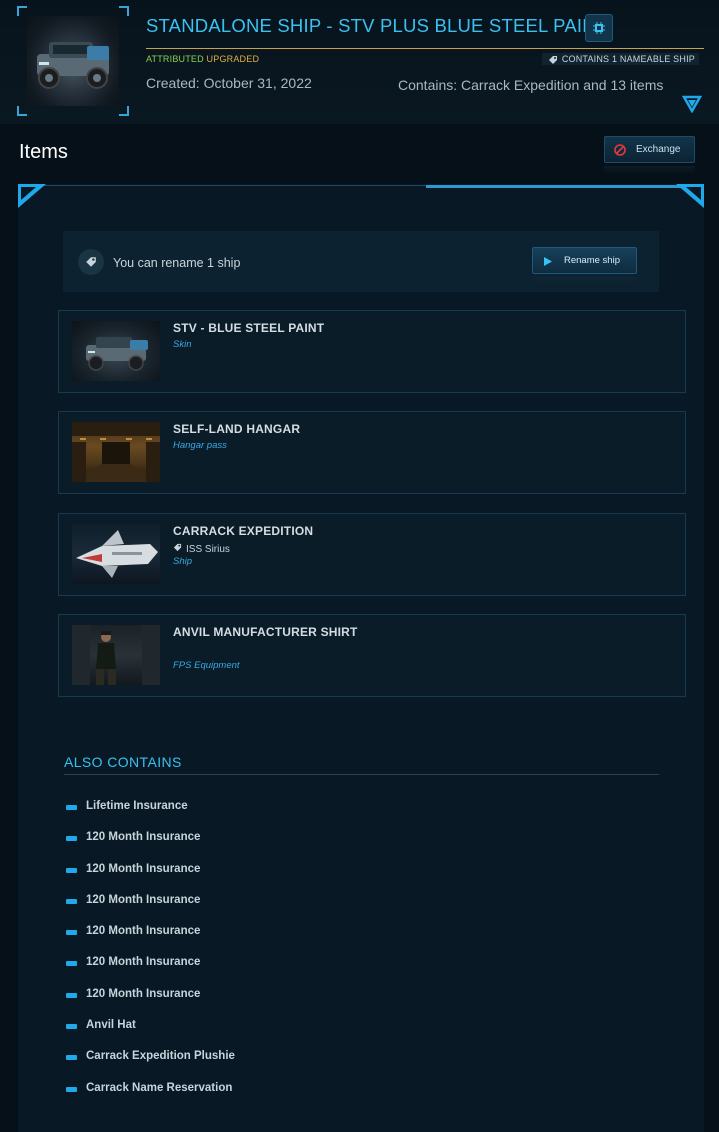  I want to click on status-badges: ATTRIBUTED UPGRADED, so click(202, 59).